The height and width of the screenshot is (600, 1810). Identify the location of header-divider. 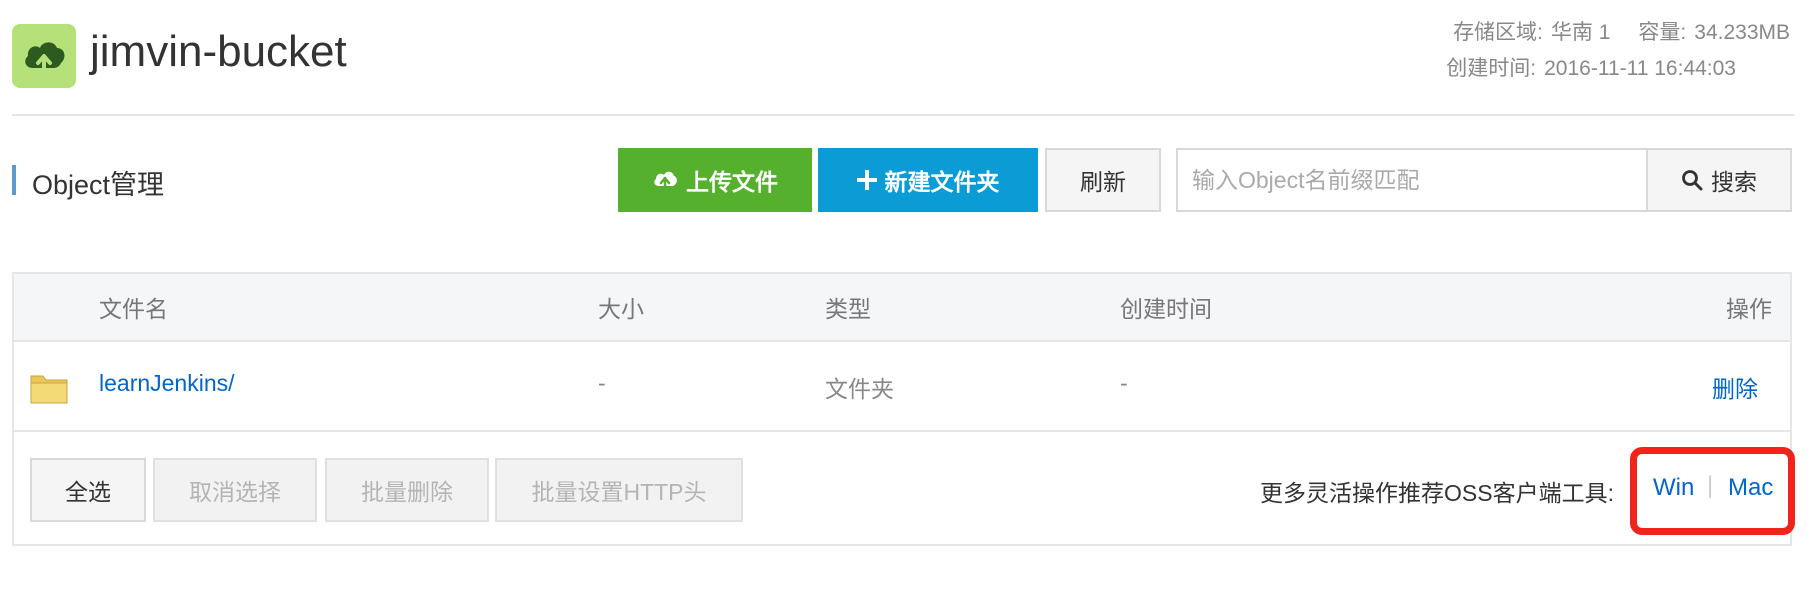
(903, 115).